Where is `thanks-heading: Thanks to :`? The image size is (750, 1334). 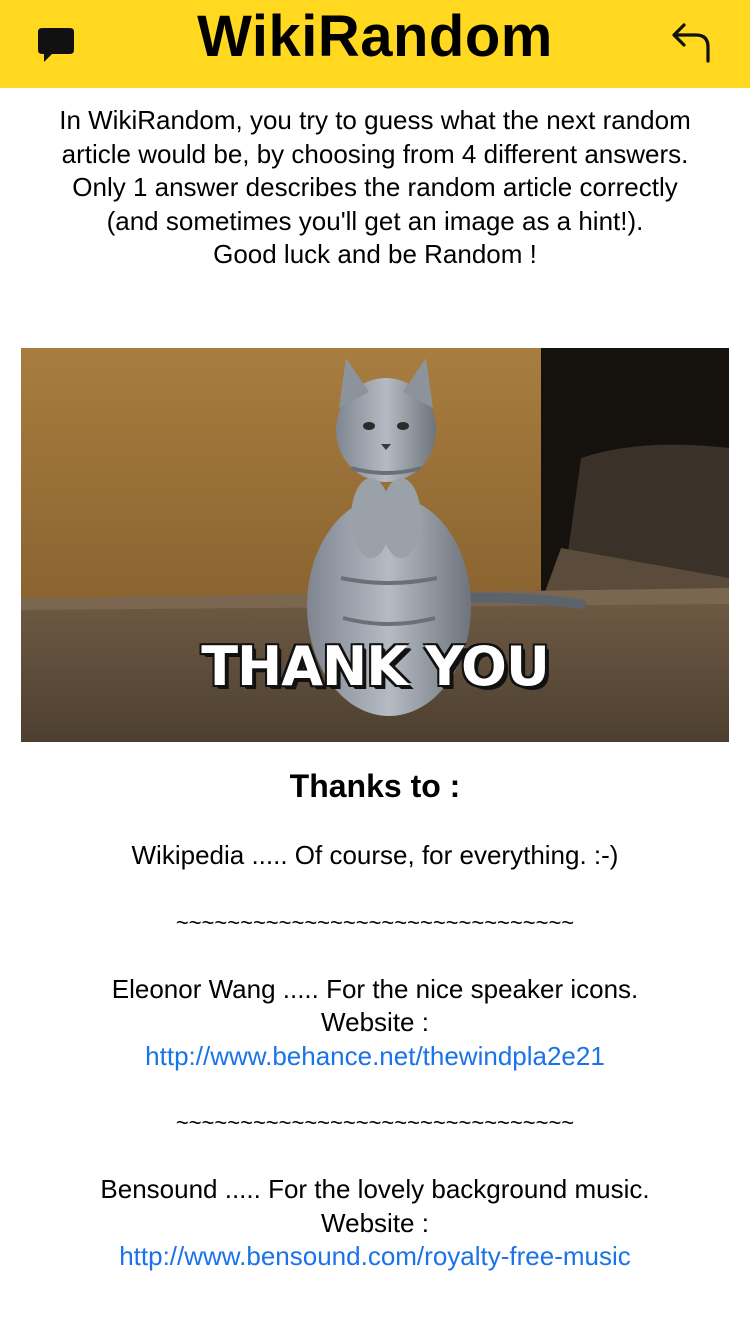
thanks-heading: Thanks to : is located at coordinates (375, 786).